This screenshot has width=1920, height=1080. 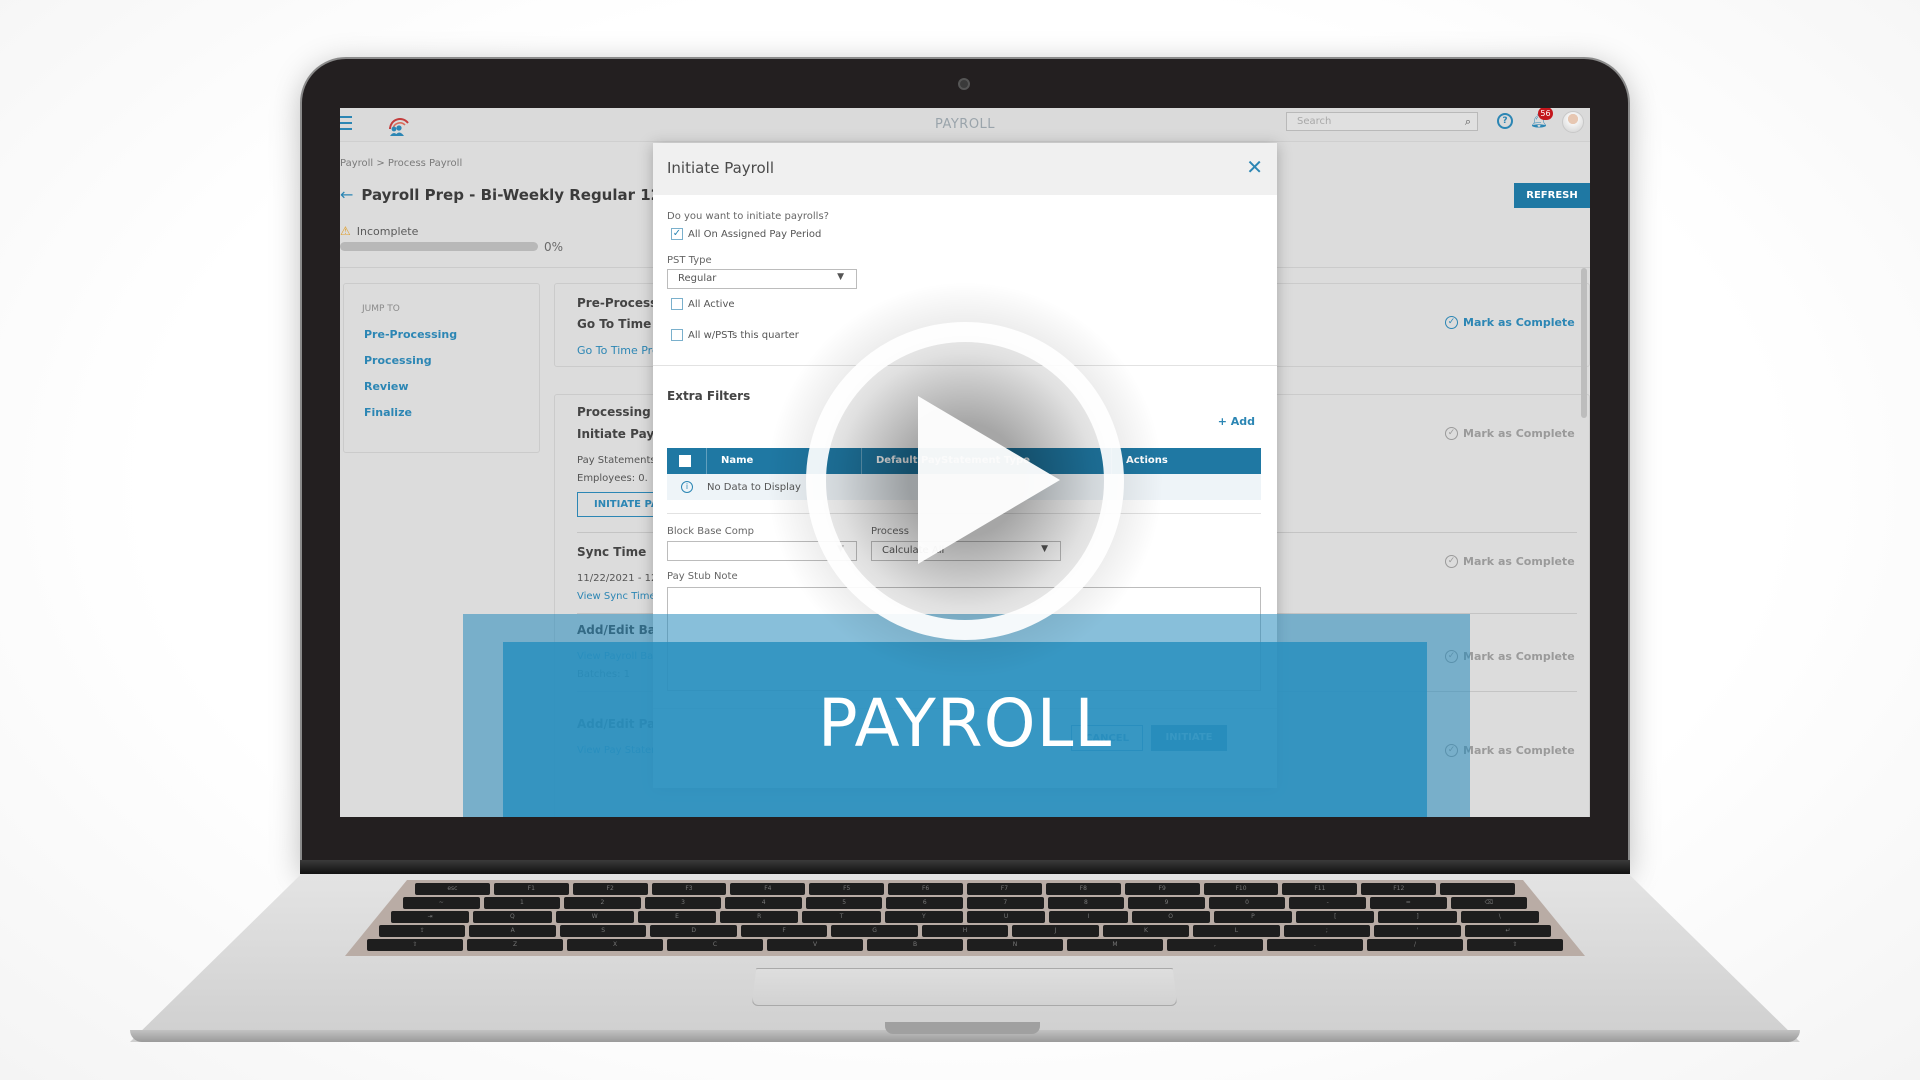 What do you see at coordinates (709, 396) in the screenshot?
I see `extra-filters-title: Extra Filters` at bounding box center [709, 396].